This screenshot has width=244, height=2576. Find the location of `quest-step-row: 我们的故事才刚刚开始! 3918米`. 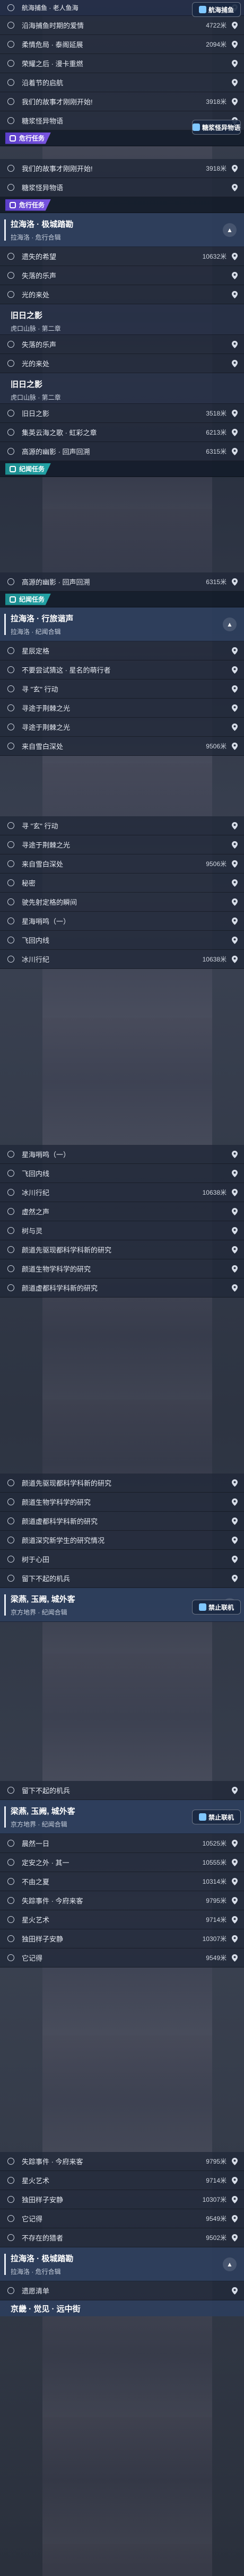

quest-step-row: 我们的故事才刚刚开始! 3918米 is located at coordinates (122, 101).